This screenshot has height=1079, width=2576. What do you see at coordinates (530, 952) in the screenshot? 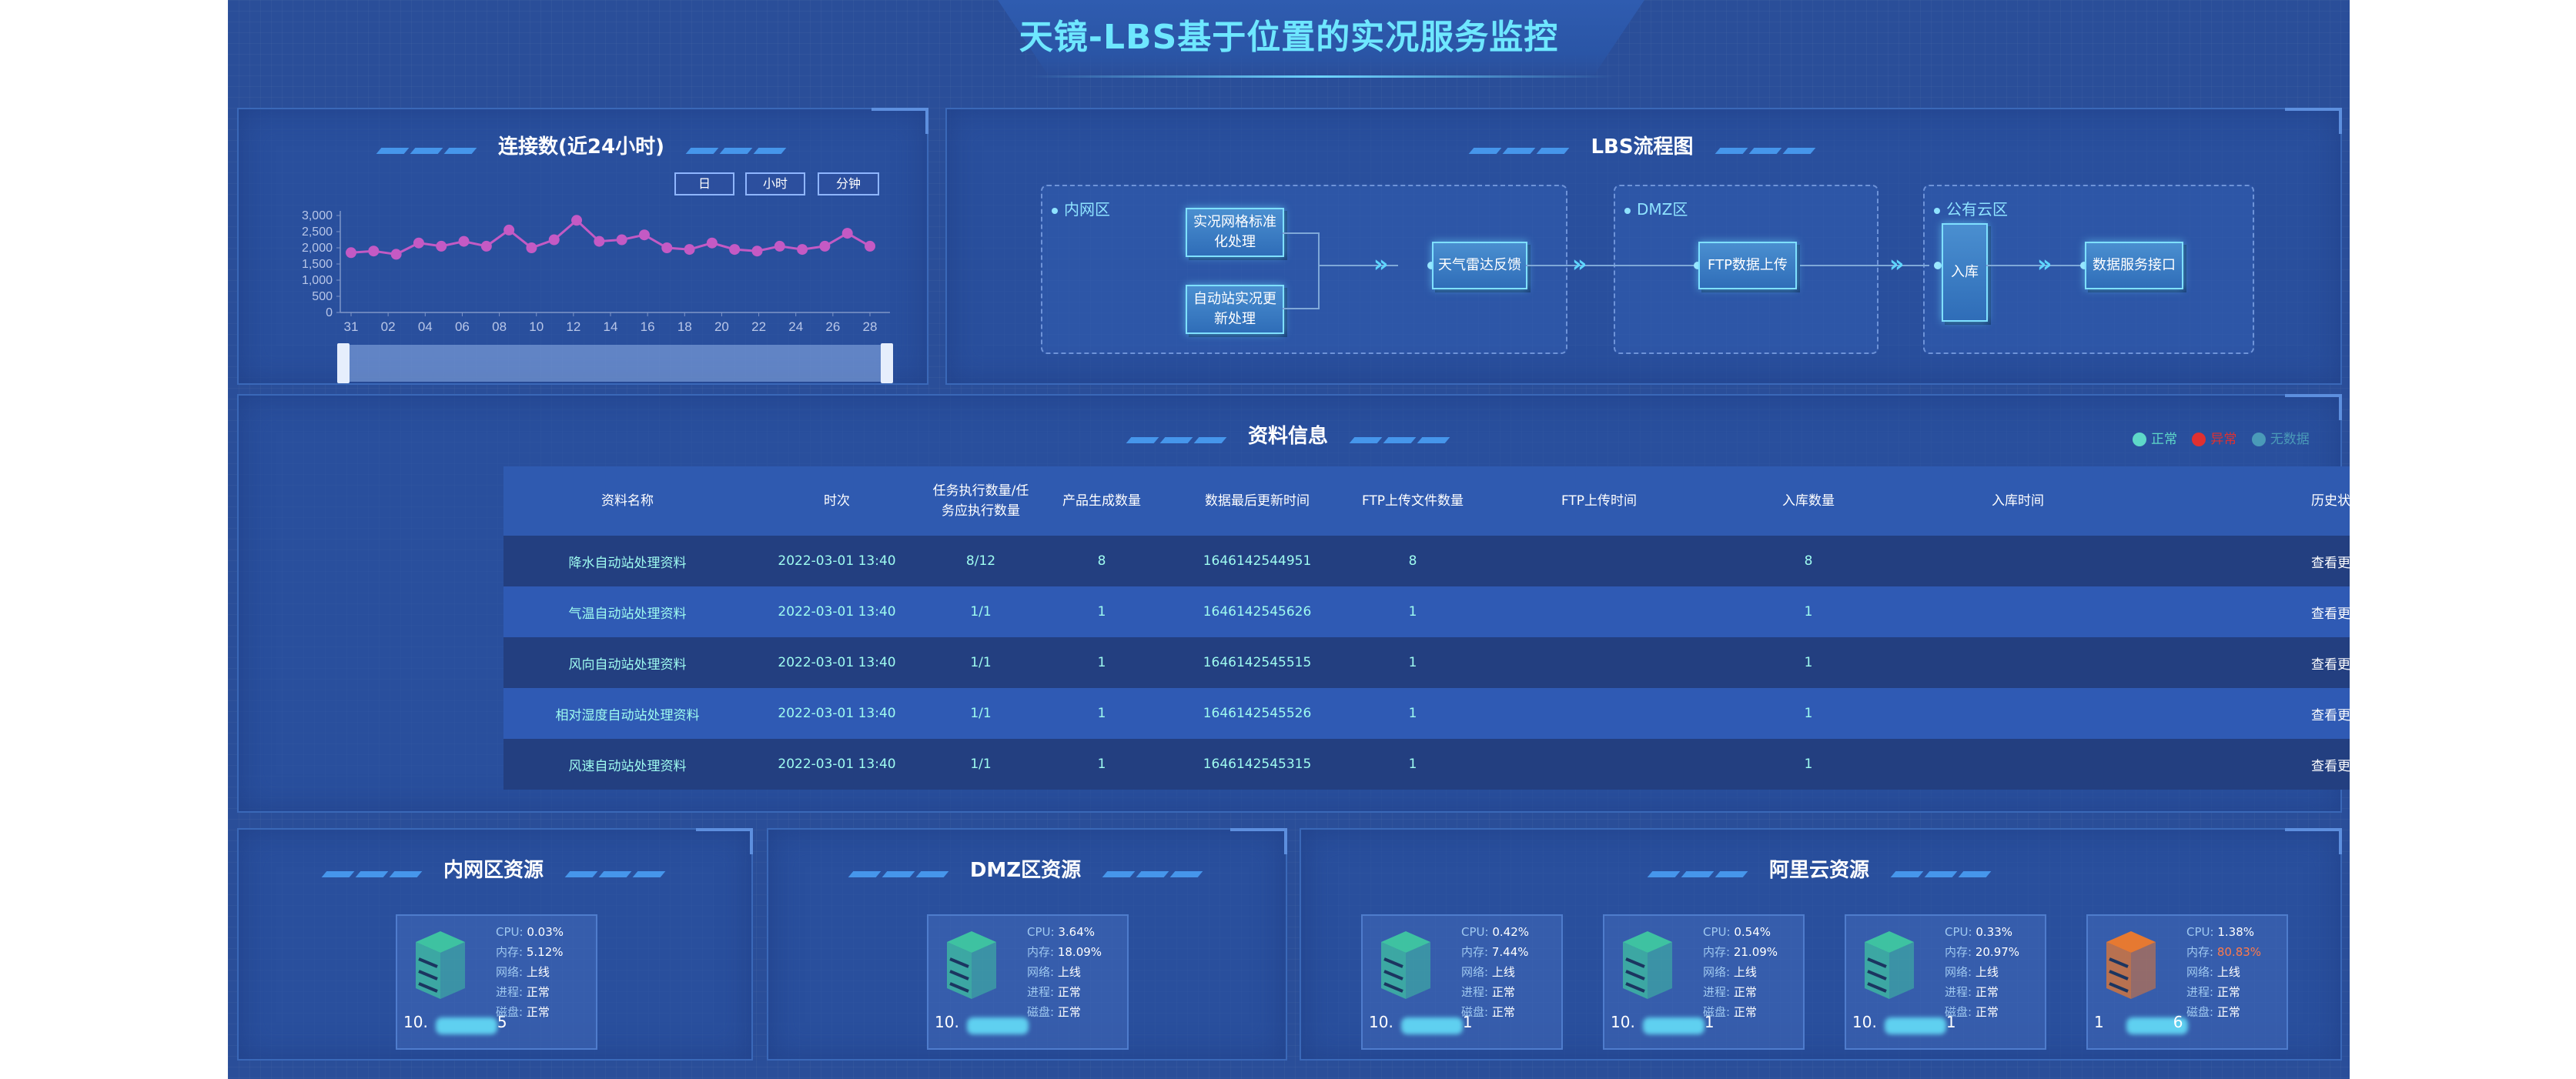
I see `stat-mem: 内存: 5.12%` at bounding box center [530, 952].